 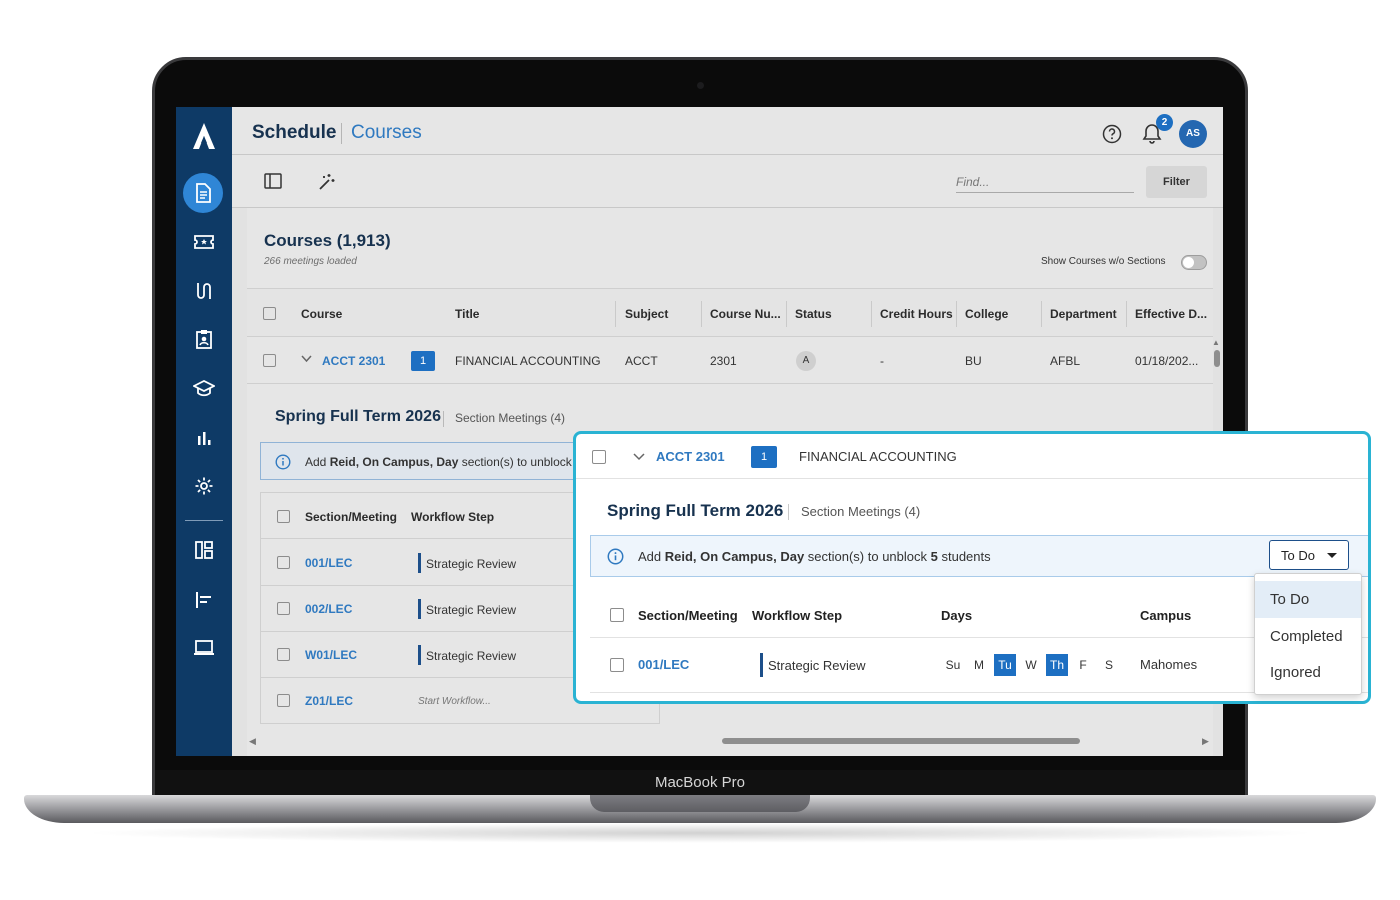 What do you see at coordinates (294, 133) in the screenshot?
I see `breadcrumb-schedule: Schedule` at bounding box center [294, 133].